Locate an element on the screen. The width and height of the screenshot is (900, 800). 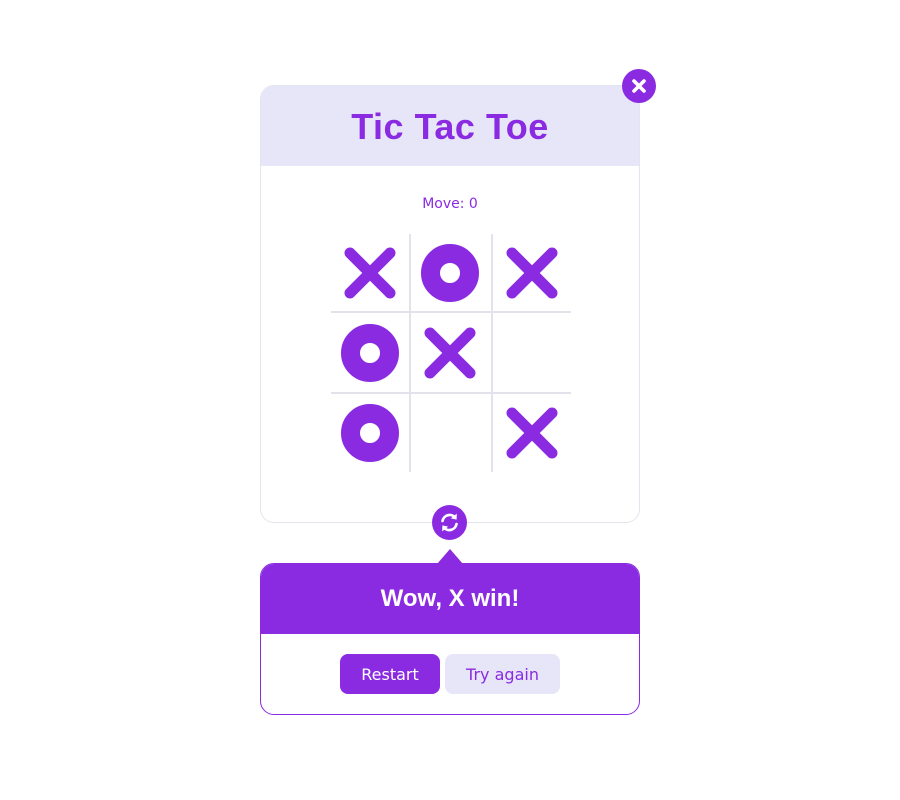
game-title: Tic Tac Toe is located at coordinates (450, 126).